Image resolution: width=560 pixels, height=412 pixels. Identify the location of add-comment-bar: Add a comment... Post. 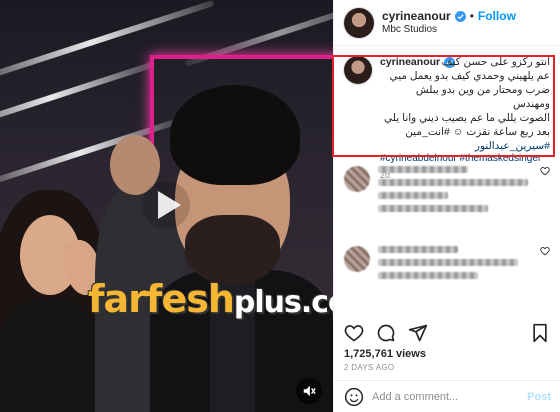
(447, 396).